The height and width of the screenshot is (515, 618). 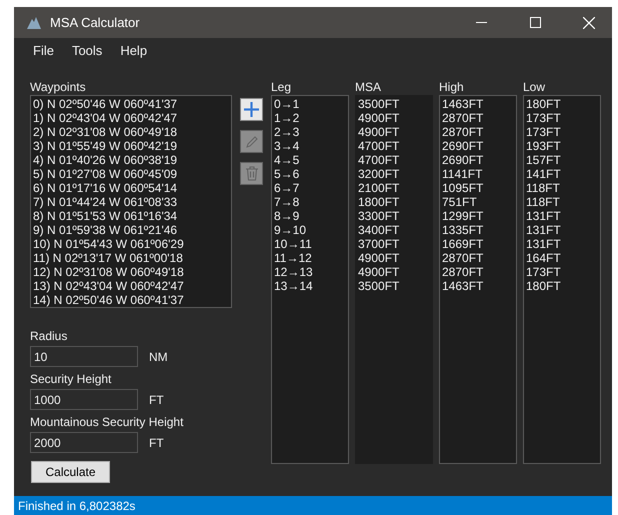 What do you see at coordinates (294, 272) in the screenshot?
I see `list-item: 12→13` at bounding box center [294, 272].